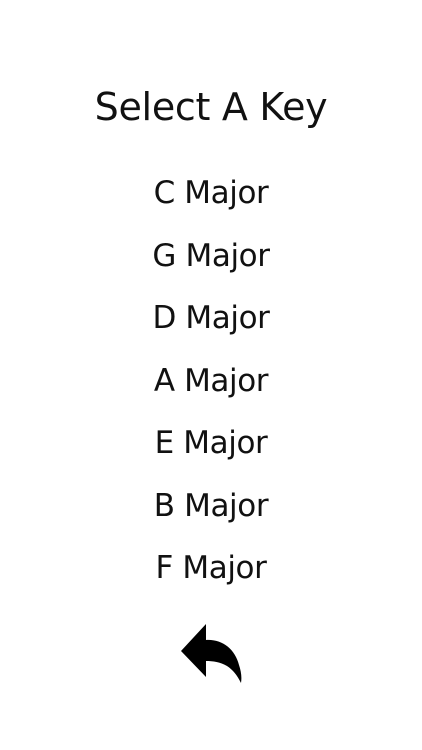  I want to click on page-title: Select A Key, so click(211, 107).